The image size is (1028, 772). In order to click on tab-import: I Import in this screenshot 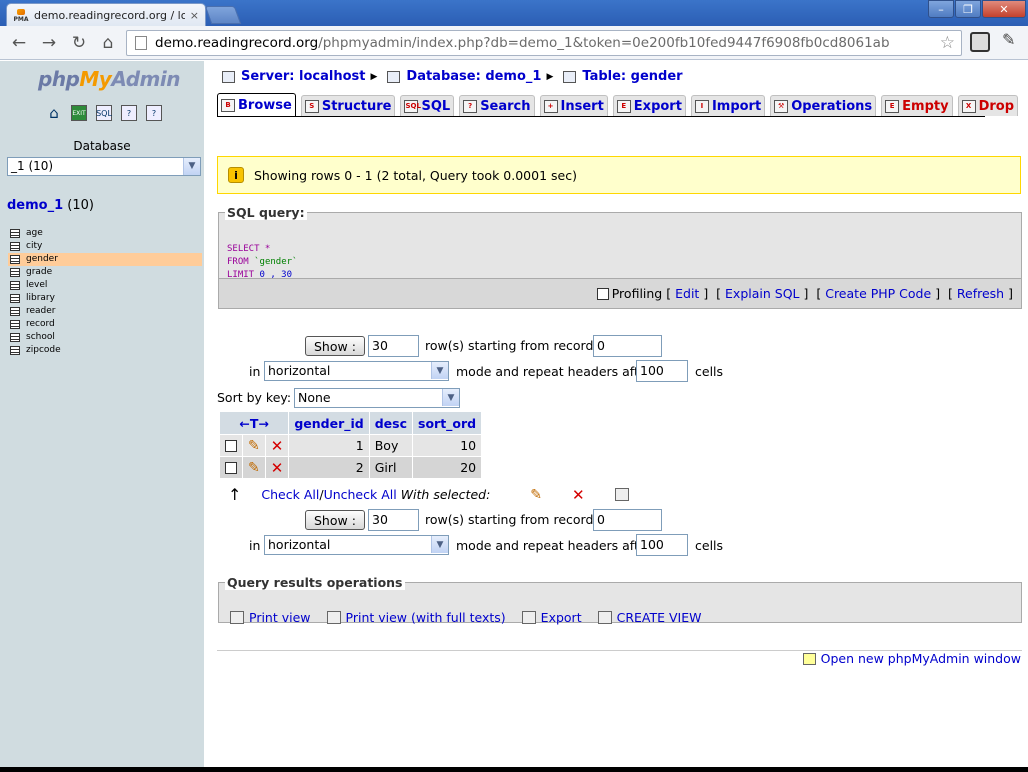, I will do `click(728, 105)`.